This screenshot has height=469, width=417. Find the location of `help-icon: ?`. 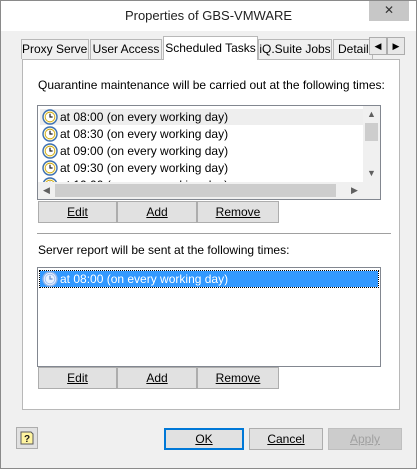

help-icon: ? is located at coordinates (27, 438).